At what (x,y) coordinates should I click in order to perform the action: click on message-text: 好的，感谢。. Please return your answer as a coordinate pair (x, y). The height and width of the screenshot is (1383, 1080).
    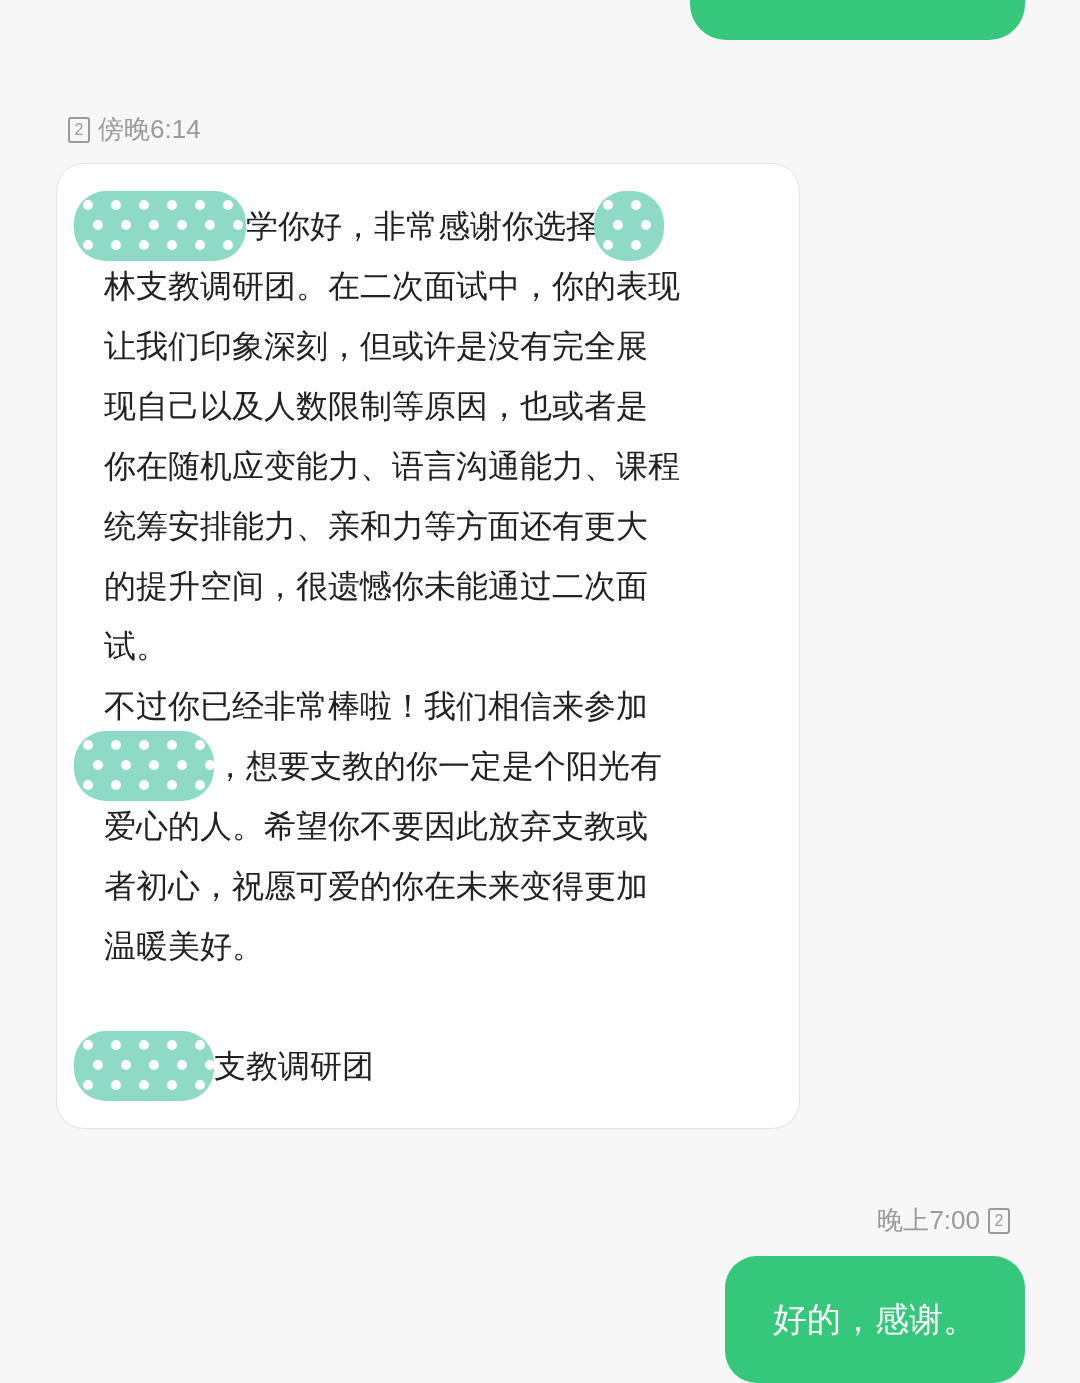
    Looking at the image, I should click on (875, 1319).